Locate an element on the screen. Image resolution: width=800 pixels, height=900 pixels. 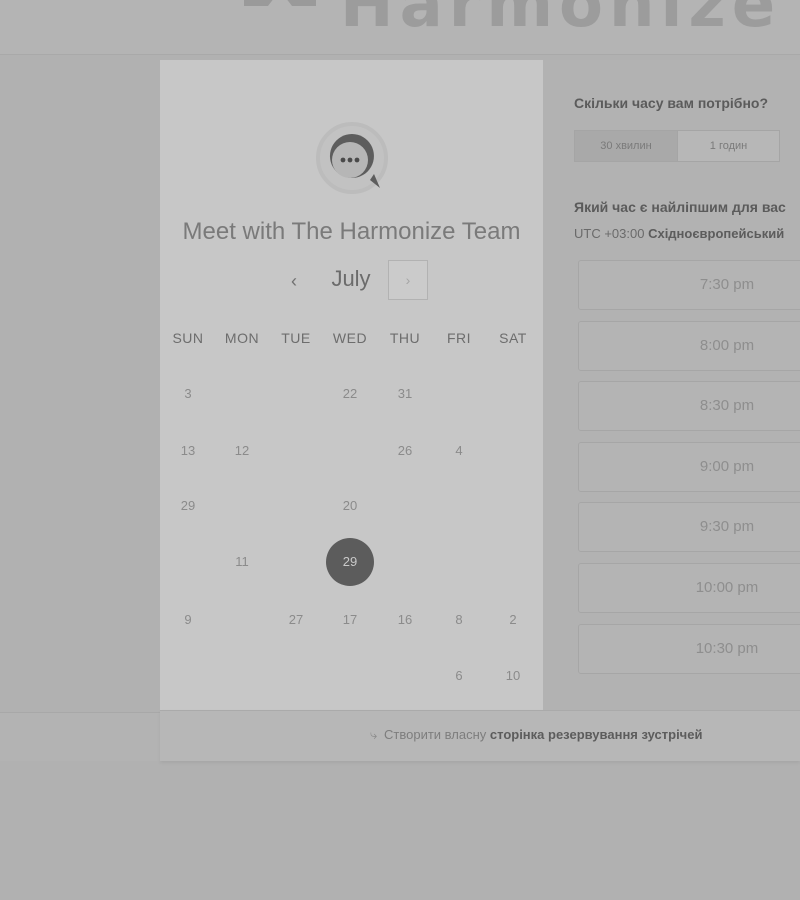
time-slot-label: 10:30 pm is located at coordinates (727, 648).